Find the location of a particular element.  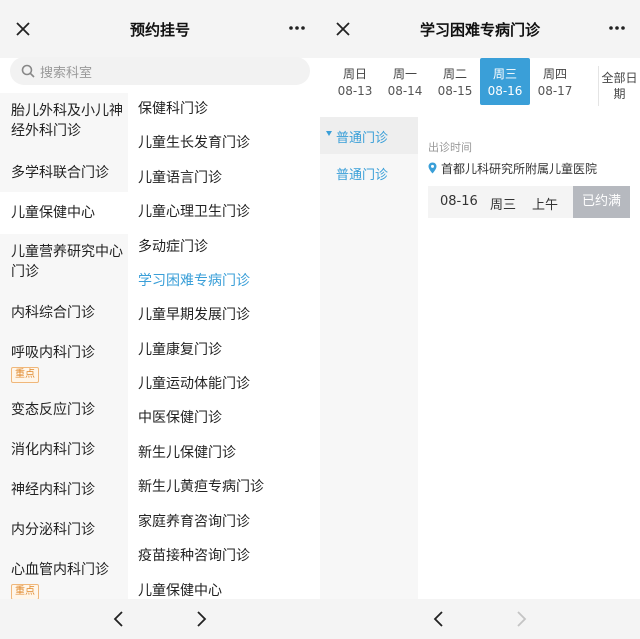

date-day: 08-16 is located at coordinates (505, 91).